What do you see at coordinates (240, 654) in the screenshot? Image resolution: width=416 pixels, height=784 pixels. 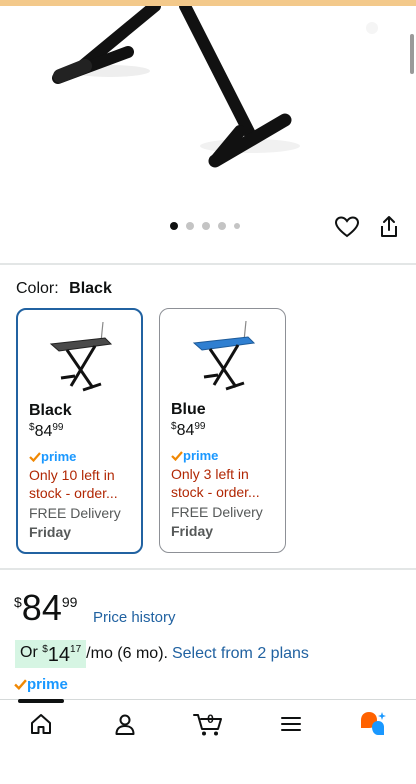 I see `select-plans-link: Select from 2 plans` at bounding box center [240, 654].